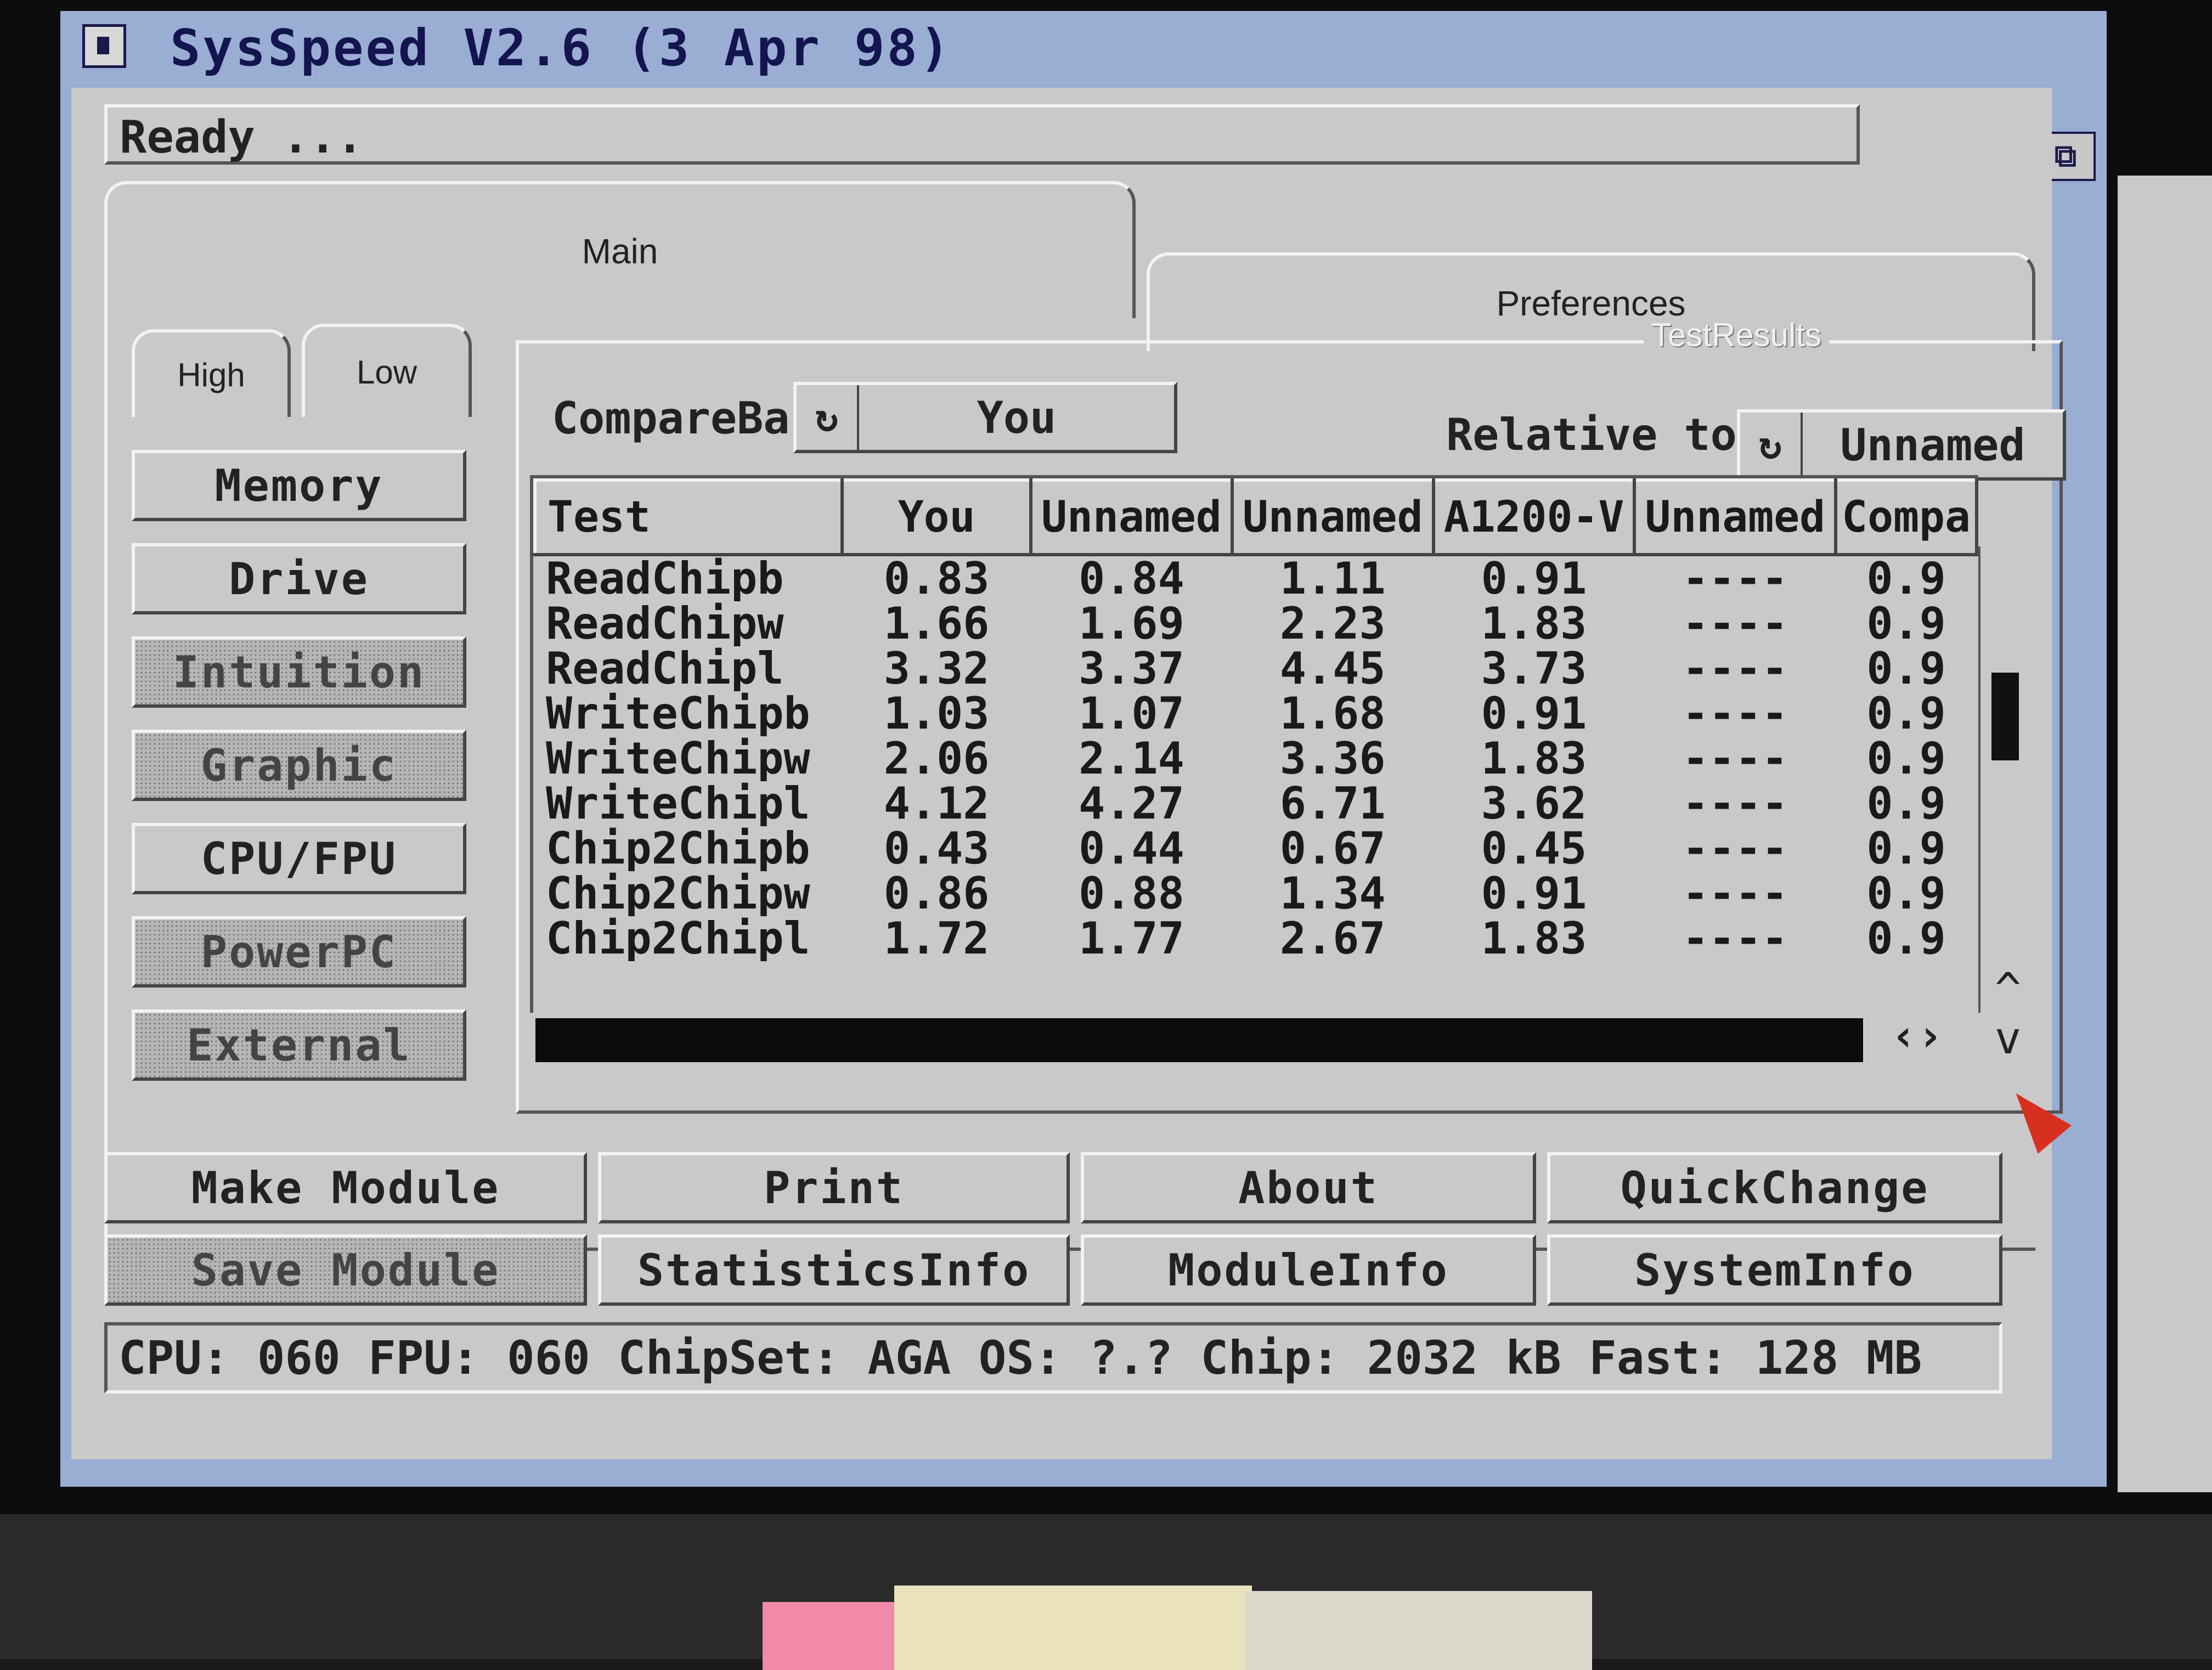  What do you see at coordinates (936, 938) in the screenshot?
I see `value-cell: 1.72` at bounding box center [936, 938].